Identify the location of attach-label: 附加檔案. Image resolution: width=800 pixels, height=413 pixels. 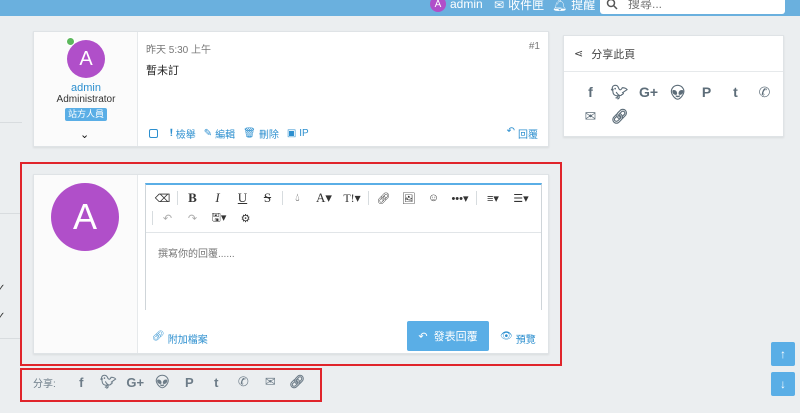
(187, 340).